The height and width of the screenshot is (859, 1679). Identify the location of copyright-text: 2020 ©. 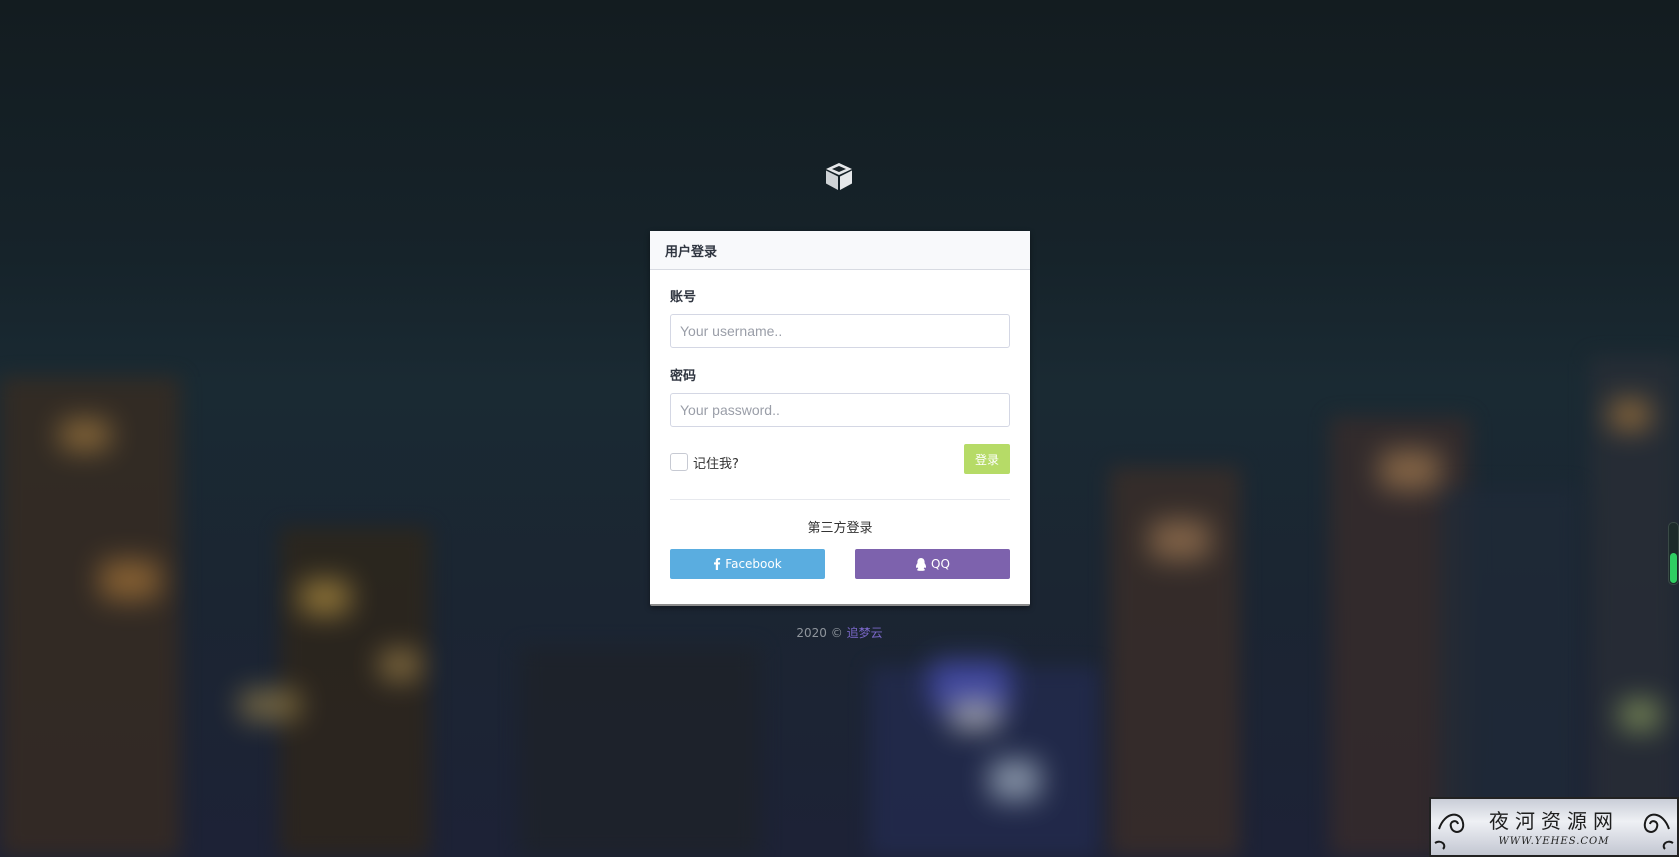
(821, 633).